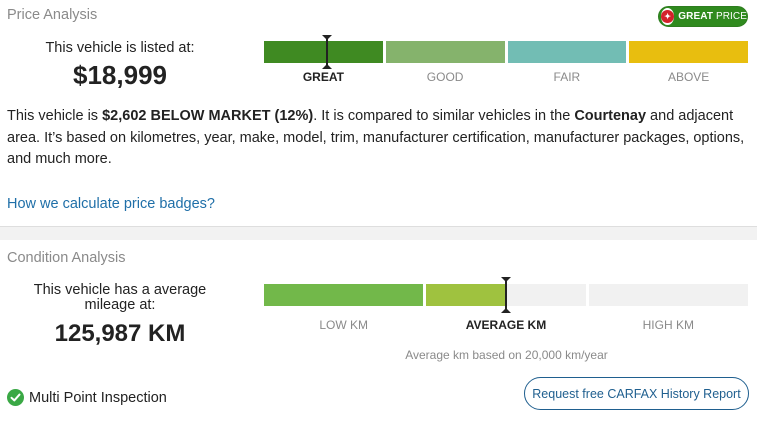 The image size is (757, 423). I want to click on listed-label: This vehicle is listed at:, so click(120, 48).